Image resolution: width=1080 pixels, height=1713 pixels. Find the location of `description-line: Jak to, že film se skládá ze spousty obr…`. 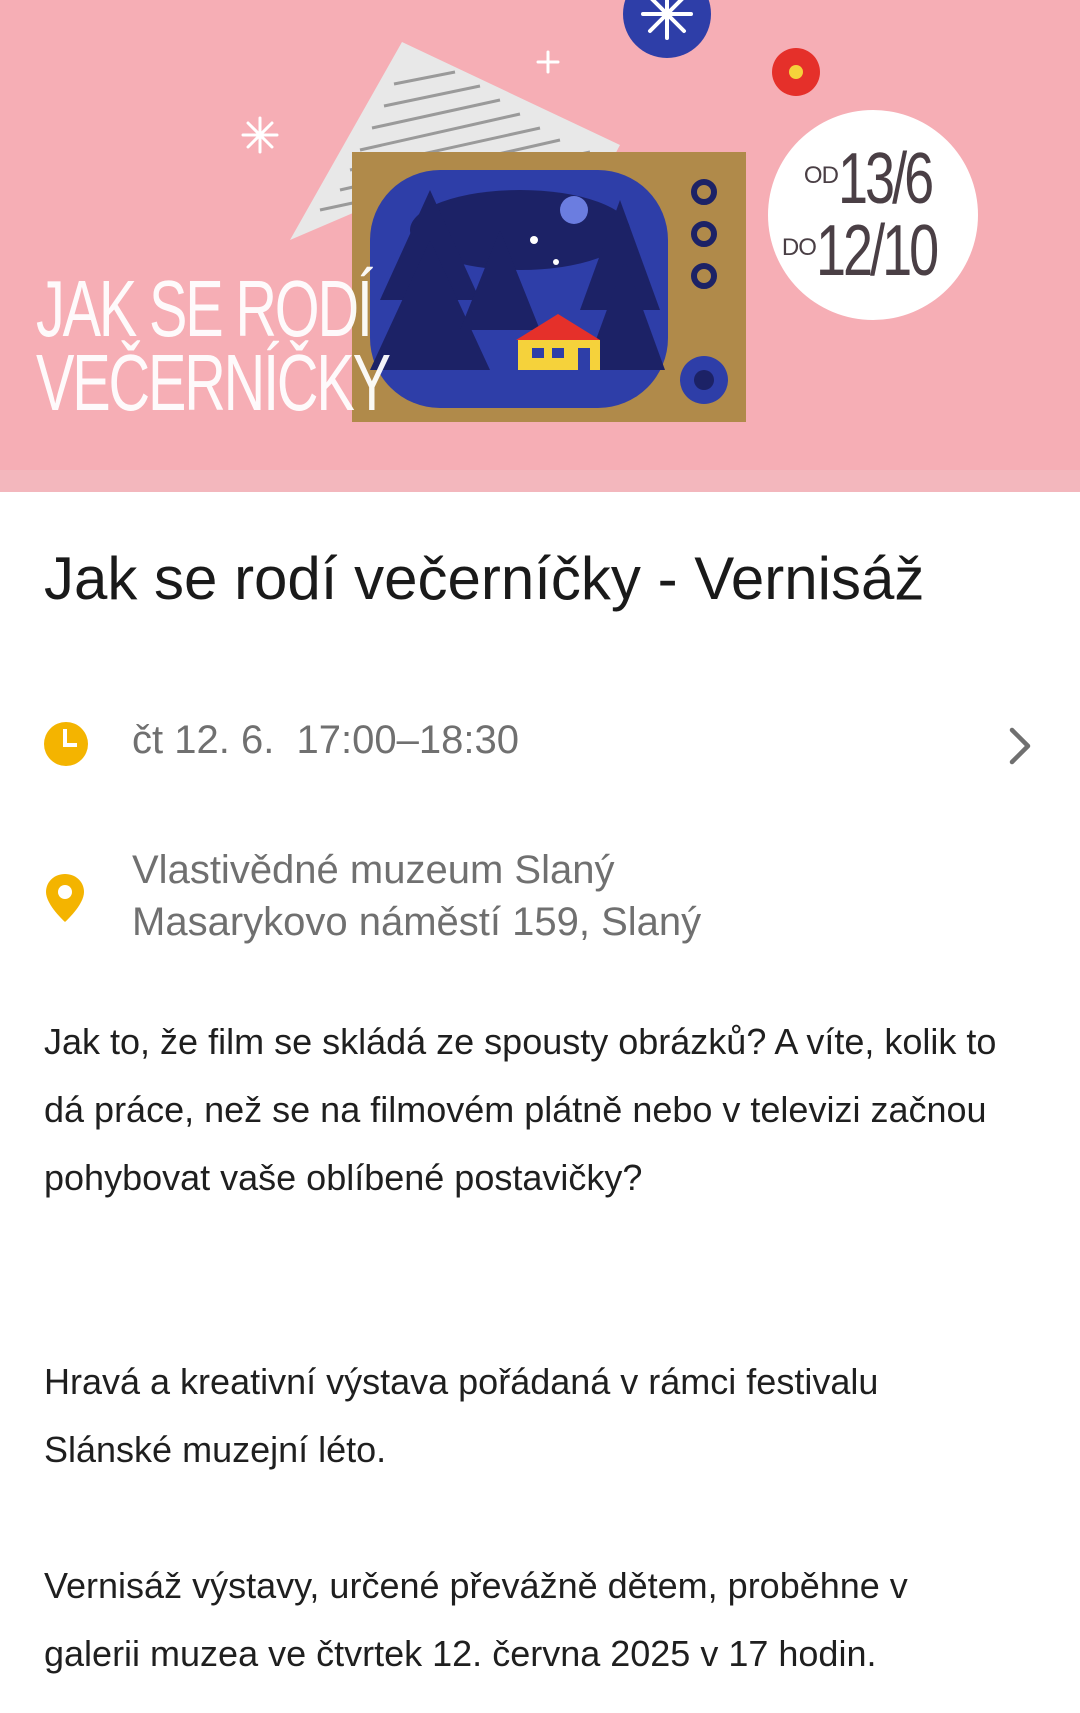

description-line: Jak to, že film se skládá ze spousty obr… is located at coordinates (520, 1041).